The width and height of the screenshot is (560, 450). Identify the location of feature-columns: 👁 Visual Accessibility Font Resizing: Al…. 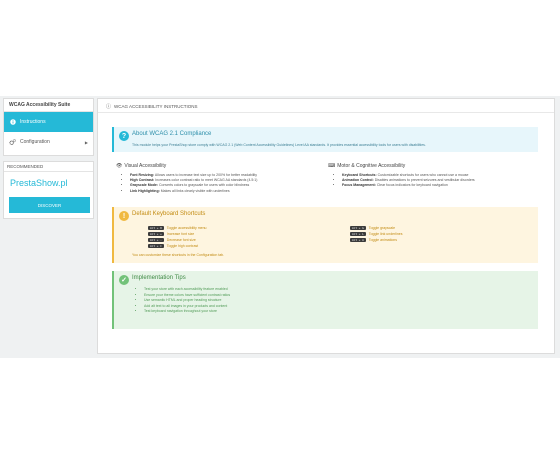
(326, 185).